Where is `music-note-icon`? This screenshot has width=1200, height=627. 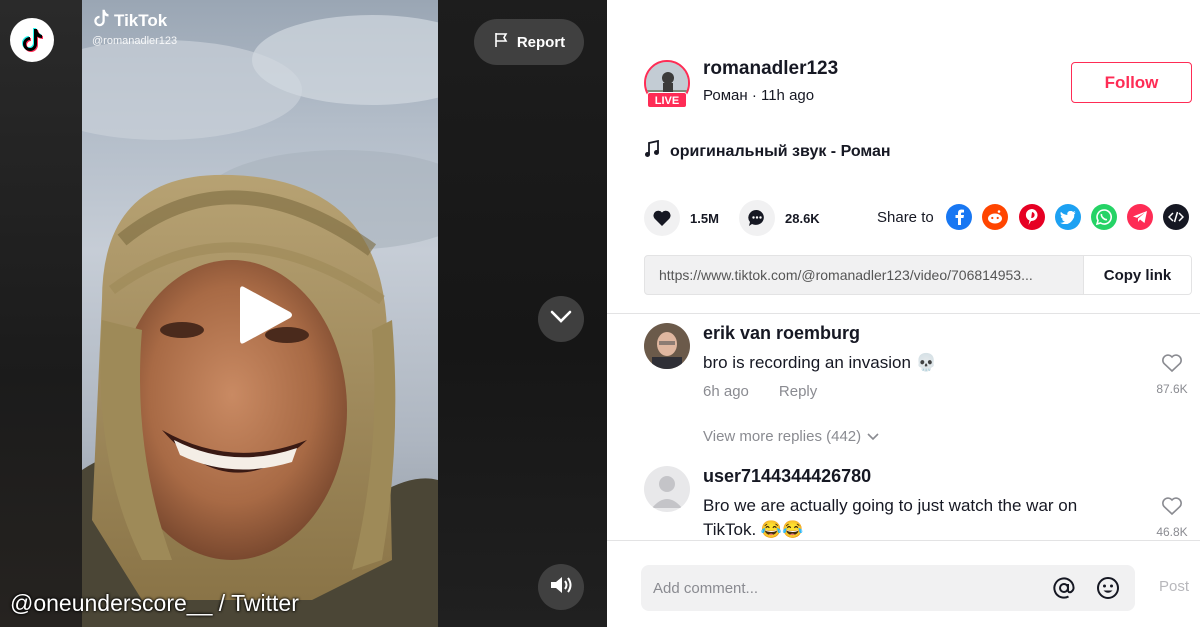
music-note-icon is located at coordinates (652, 151).